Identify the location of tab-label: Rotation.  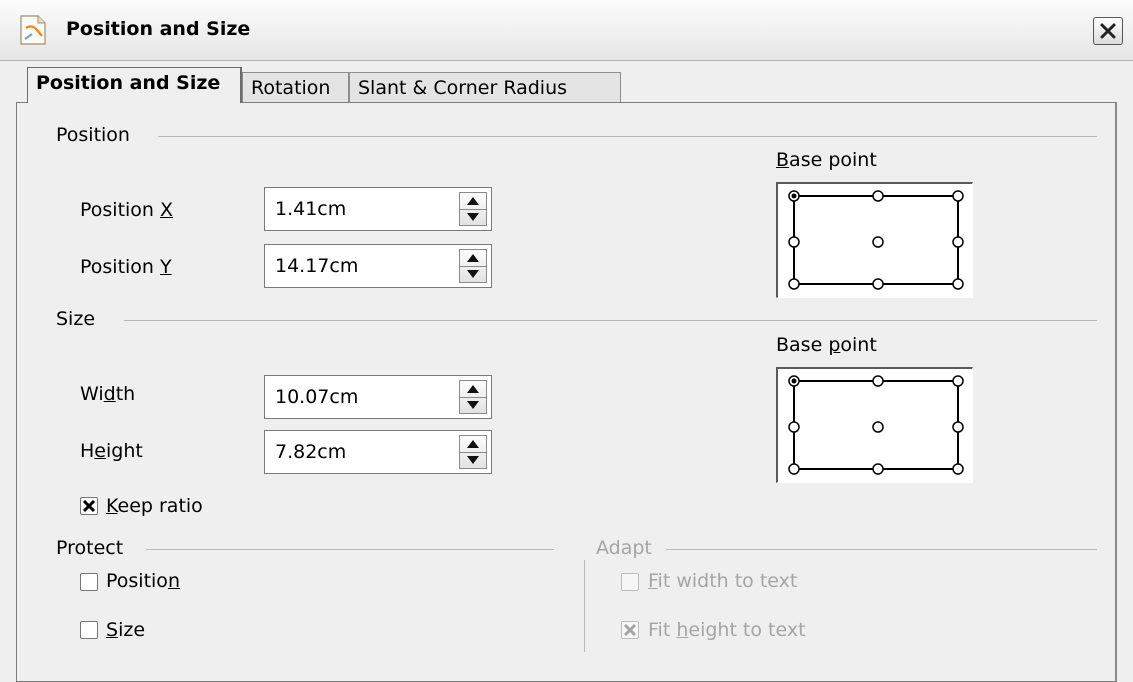
(291, 88).